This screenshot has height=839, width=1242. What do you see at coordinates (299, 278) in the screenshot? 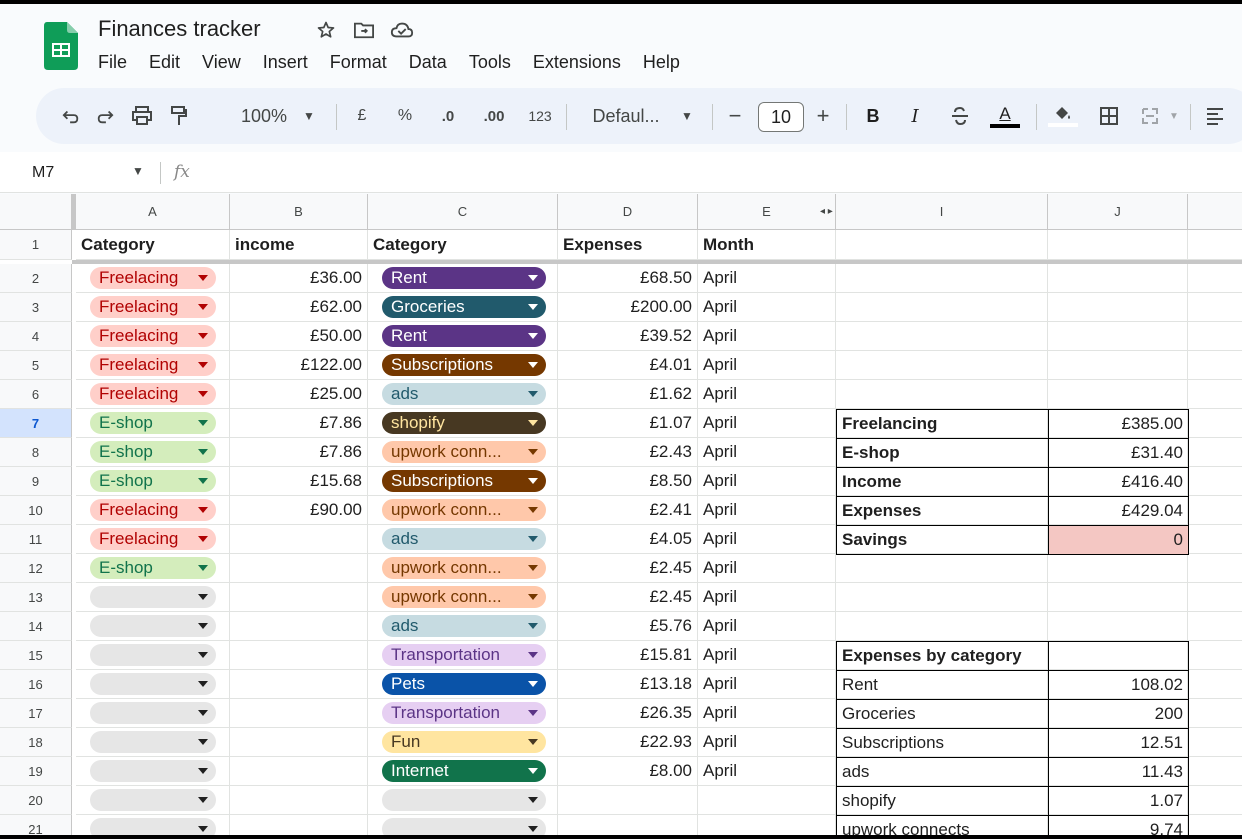
I see `income-value: £36.00` at bounding box center [299, 278].